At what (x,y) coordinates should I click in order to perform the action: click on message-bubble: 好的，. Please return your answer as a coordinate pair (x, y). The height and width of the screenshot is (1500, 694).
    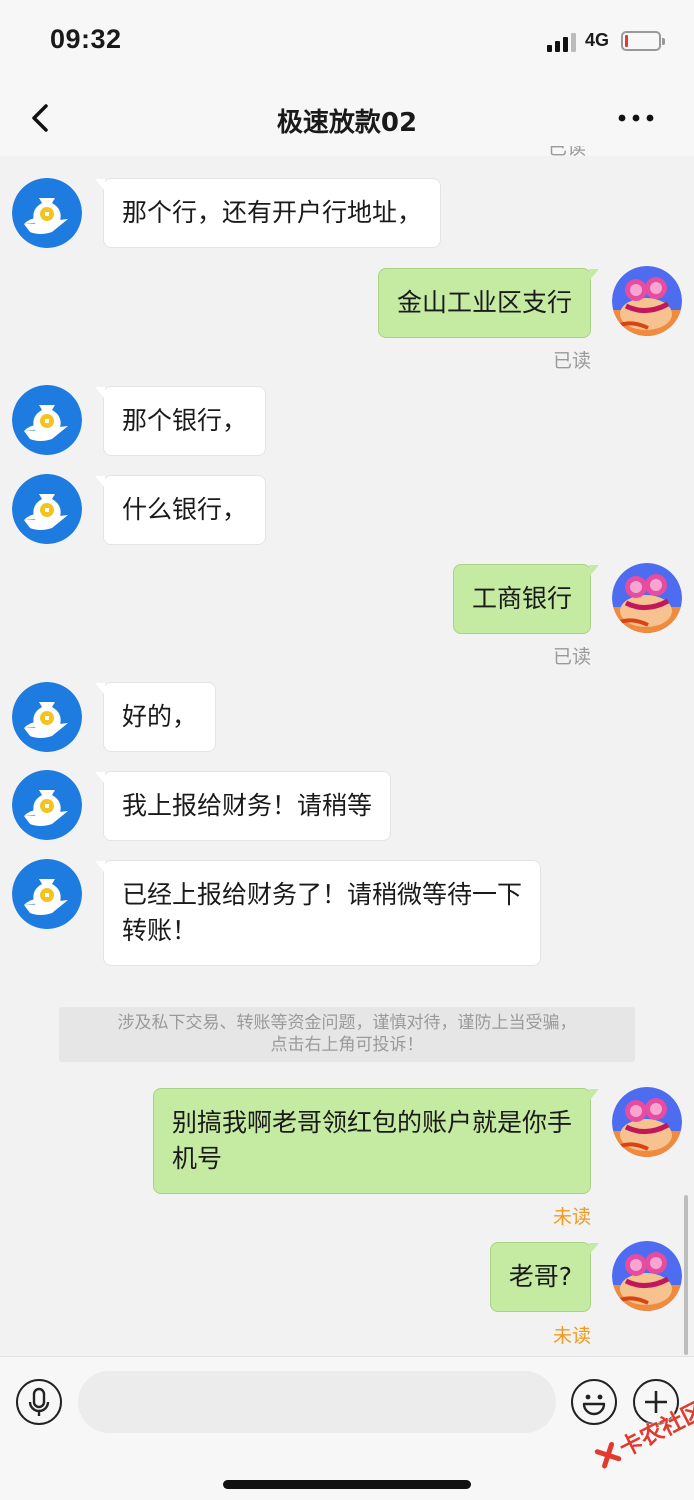
    Looking at the image, I should click on (155, 717).